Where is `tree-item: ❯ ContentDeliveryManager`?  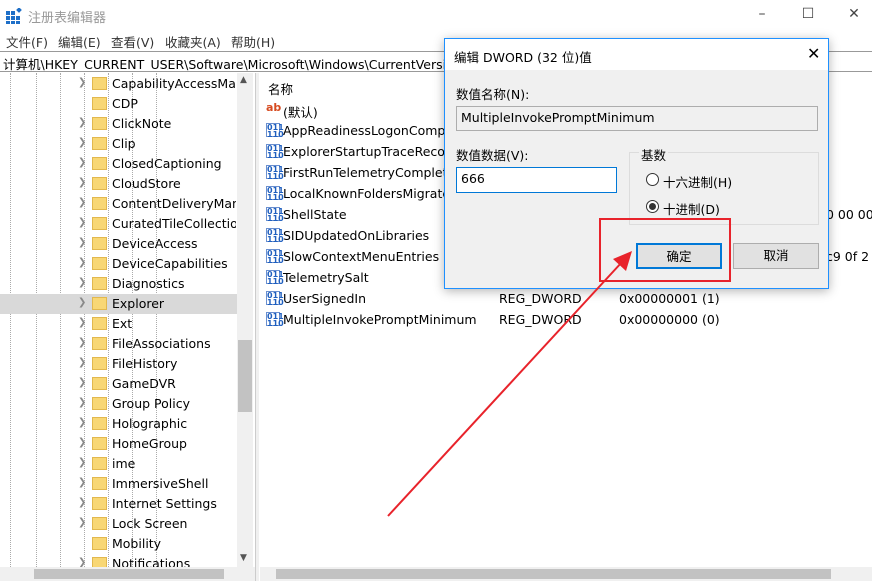 tree-item: ❯ ContentDeliveryManager is located at coordinates (118, 204).